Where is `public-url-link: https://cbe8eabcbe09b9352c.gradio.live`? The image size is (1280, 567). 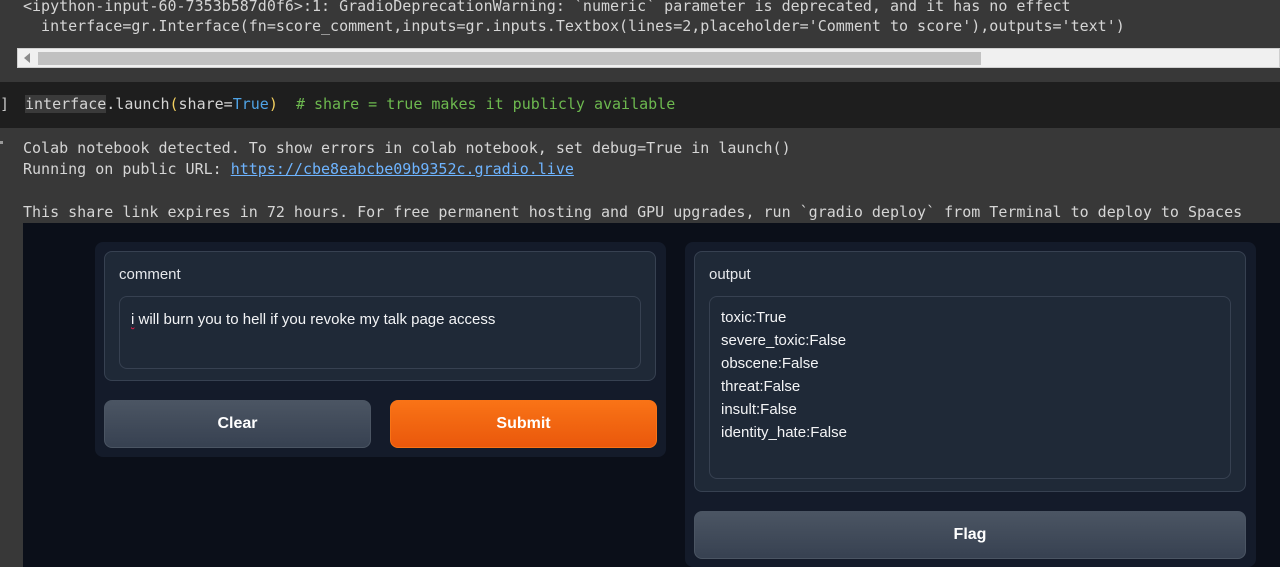 public-url-link: https://cbe8eabcbe09b9352c.gradio.live is located at coordinates (402, 169).